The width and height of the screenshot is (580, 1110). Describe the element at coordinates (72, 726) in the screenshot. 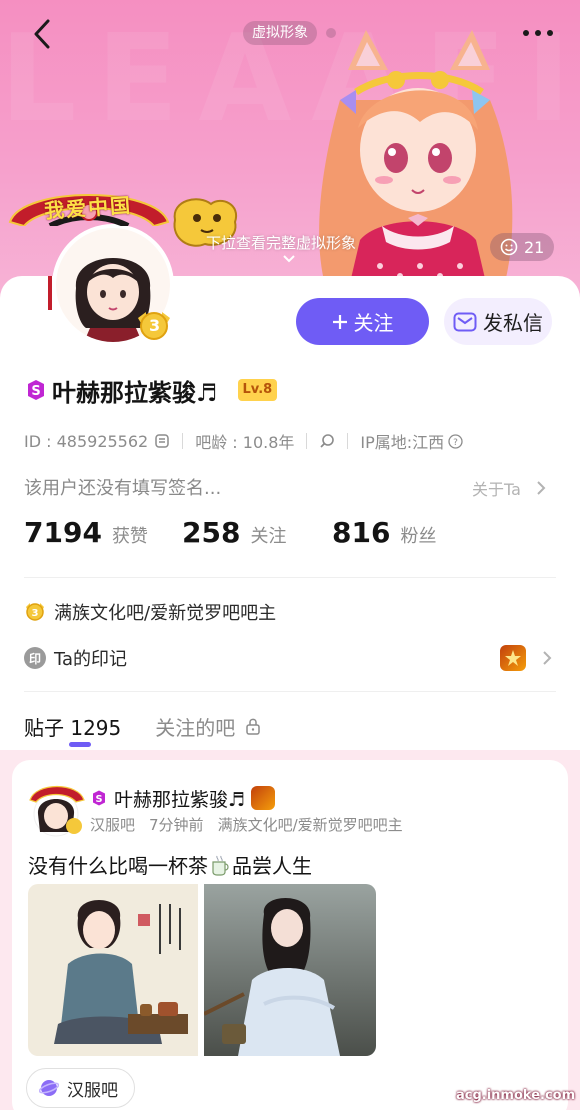

I see `tab-posts: 贴子 1295` at that location.